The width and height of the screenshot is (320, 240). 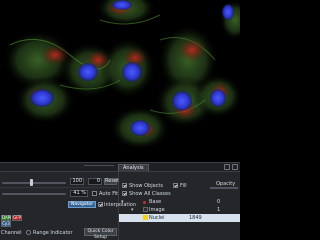 I want to click on tree-row-base: ▾ Base 0, so click(x=179, y=202).